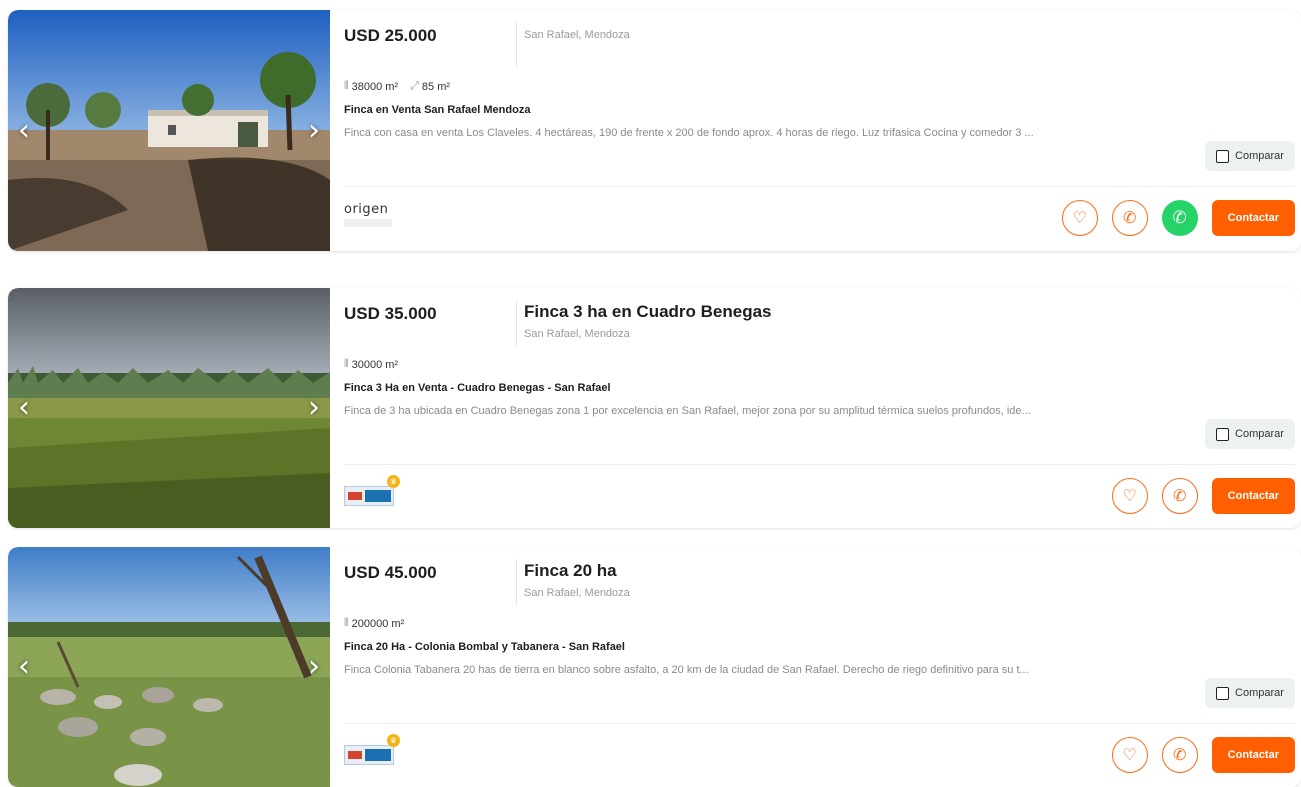 The image size is (1301, 787). Describe the element at coordinates (371, 86) in the screenshot. I see `feature-land-area: ⫴ 38000 m²` at that location.